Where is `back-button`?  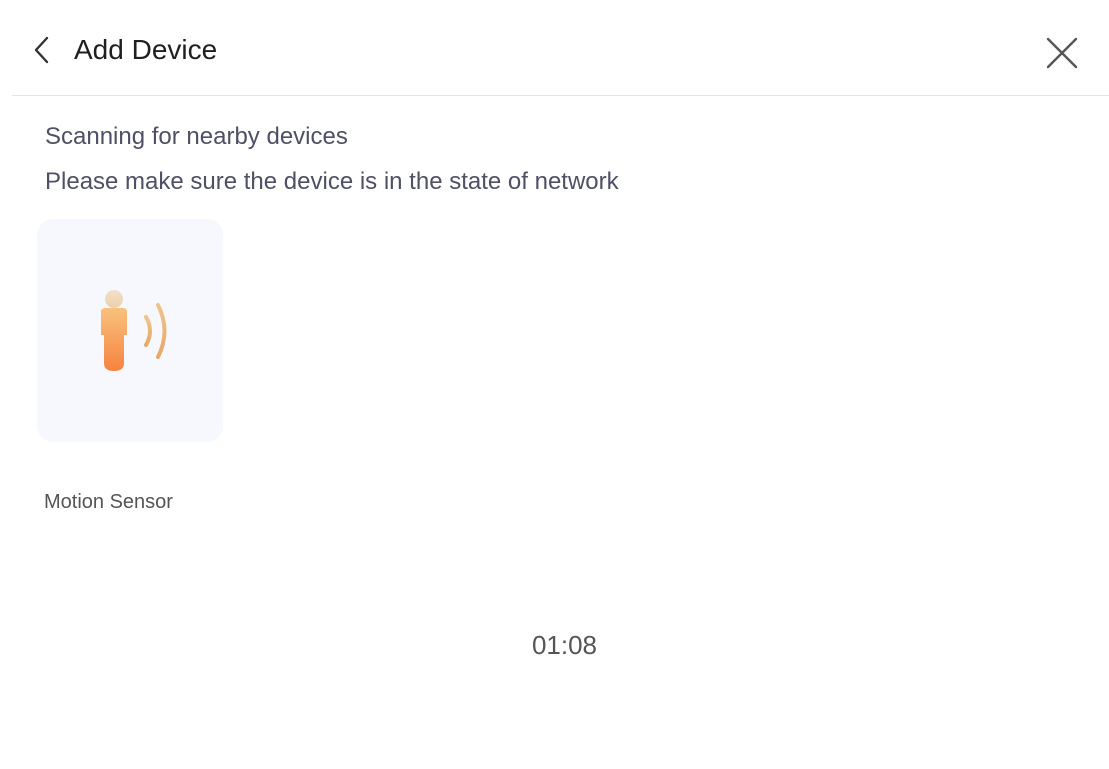
back-button is located at coordinates (42, 50).